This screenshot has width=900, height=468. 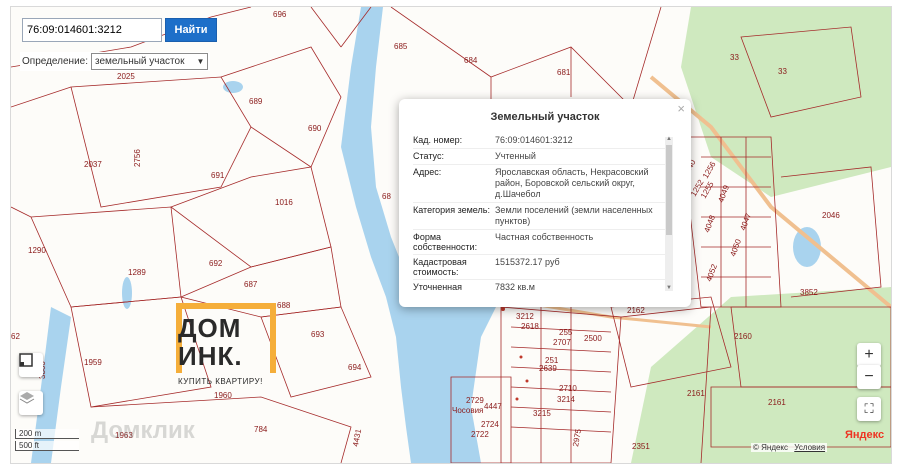 What do you see at coordinates (47, 446) in the screenshot?
I see `scale-imperial: 500 ft` at bounding box center [47, 446].